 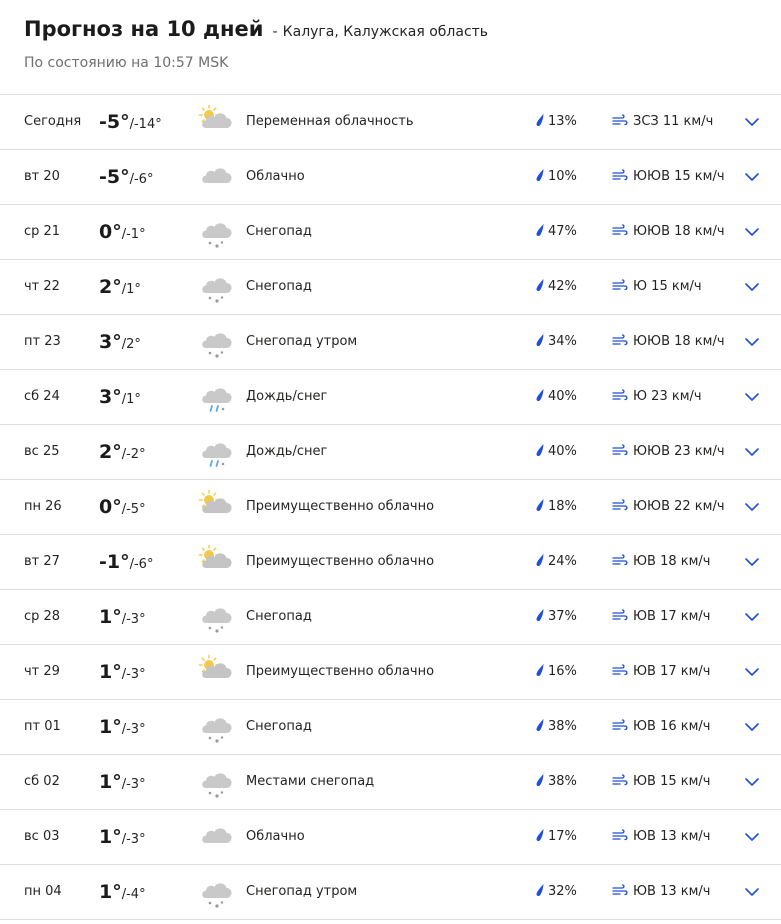 I want to click on wind-info: ЮВ 15 км/ч, so click(x=661, y=782).